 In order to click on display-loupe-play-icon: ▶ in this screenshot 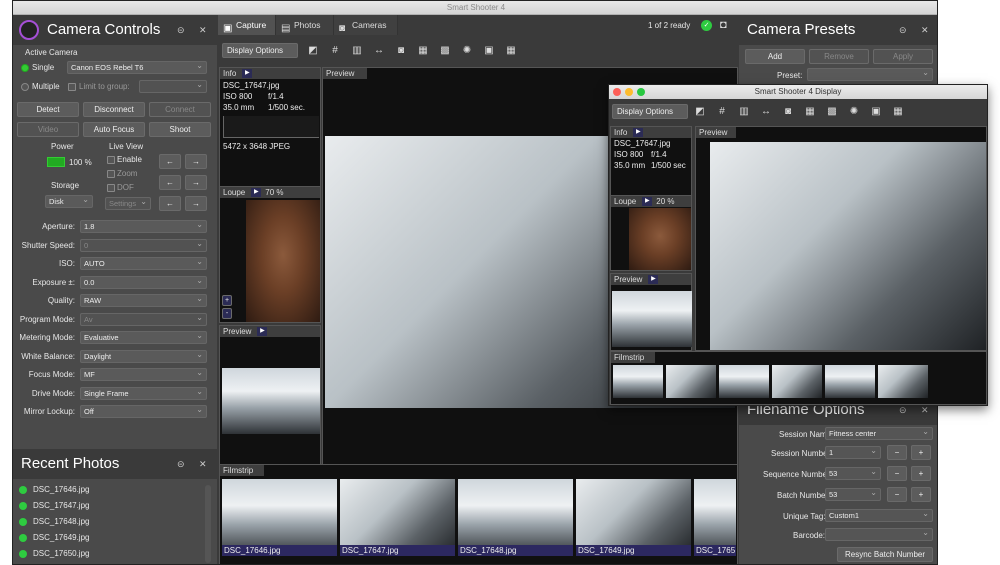, I will do `click(647, 202)`.